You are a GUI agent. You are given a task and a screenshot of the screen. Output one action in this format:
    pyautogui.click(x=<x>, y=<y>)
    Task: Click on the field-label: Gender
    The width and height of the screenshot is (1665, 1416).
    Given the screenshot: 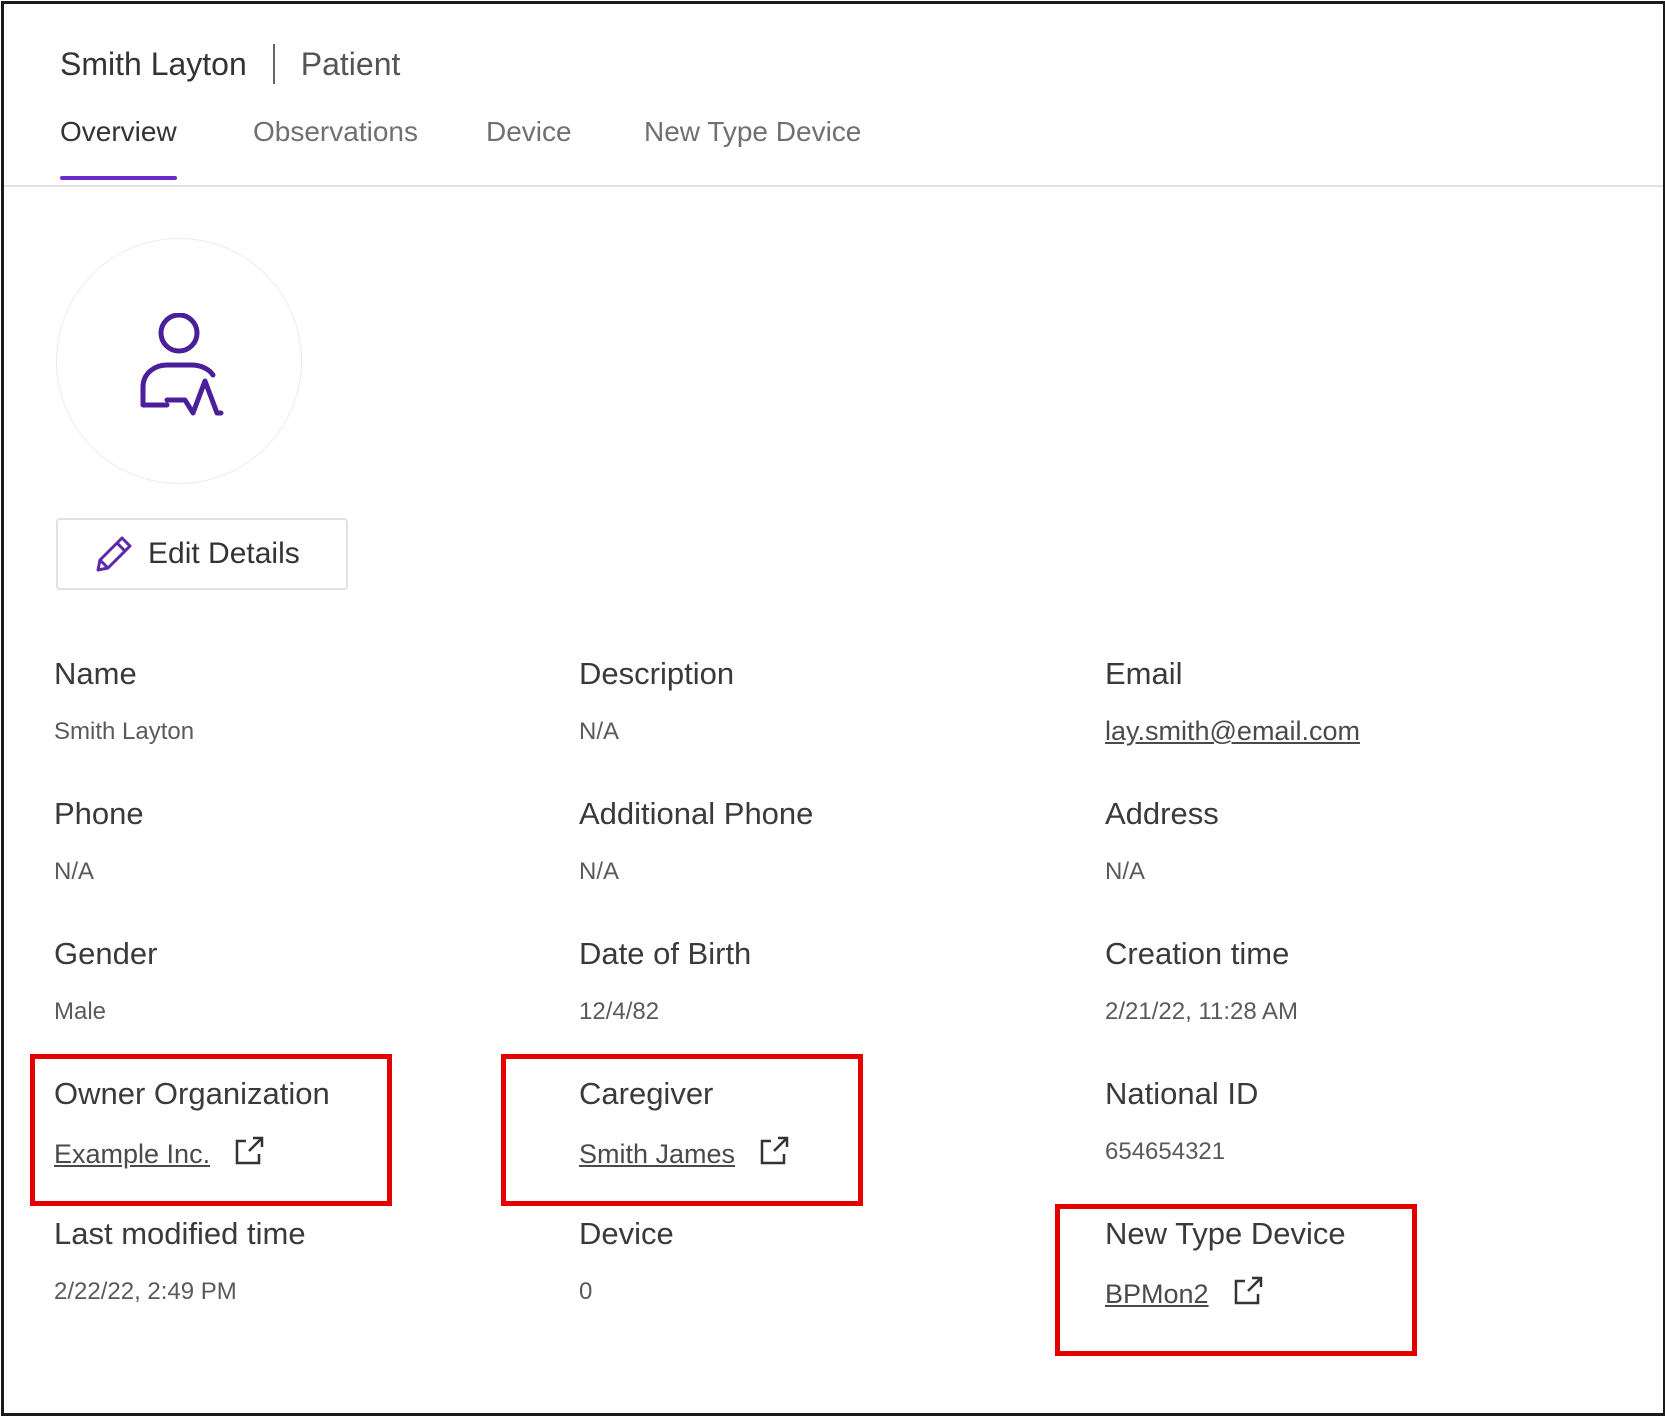 What is the action you would take?
    pyautogui.click(x=106, y=953)
    